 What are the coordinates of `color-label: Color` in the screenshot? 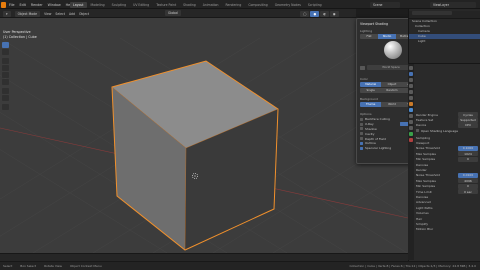 It's located at (364, 79).